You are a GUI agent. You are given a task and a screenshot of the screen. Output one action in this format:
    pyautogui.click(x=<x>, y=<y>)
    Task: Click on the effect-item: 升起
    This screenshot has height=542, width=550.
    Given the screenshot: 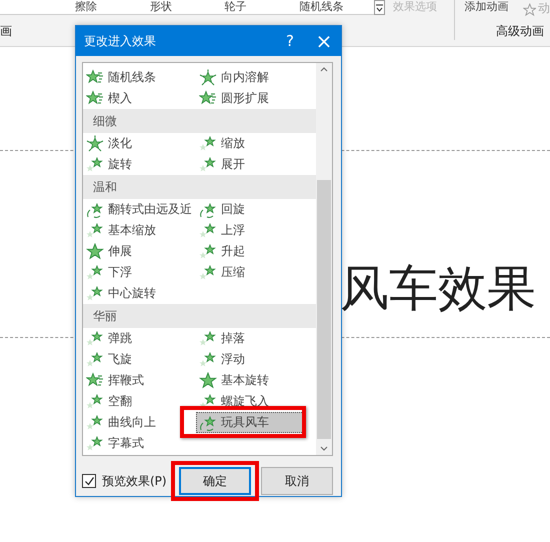 What is the action you would take?
    pyautogui.click(x=223, y=251)
    